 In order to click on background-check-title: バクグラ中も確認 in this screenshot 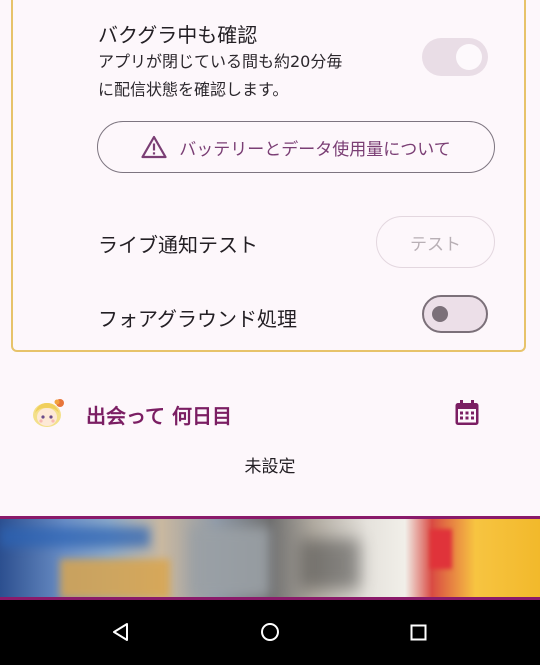, I will do `click(178, 35)`.